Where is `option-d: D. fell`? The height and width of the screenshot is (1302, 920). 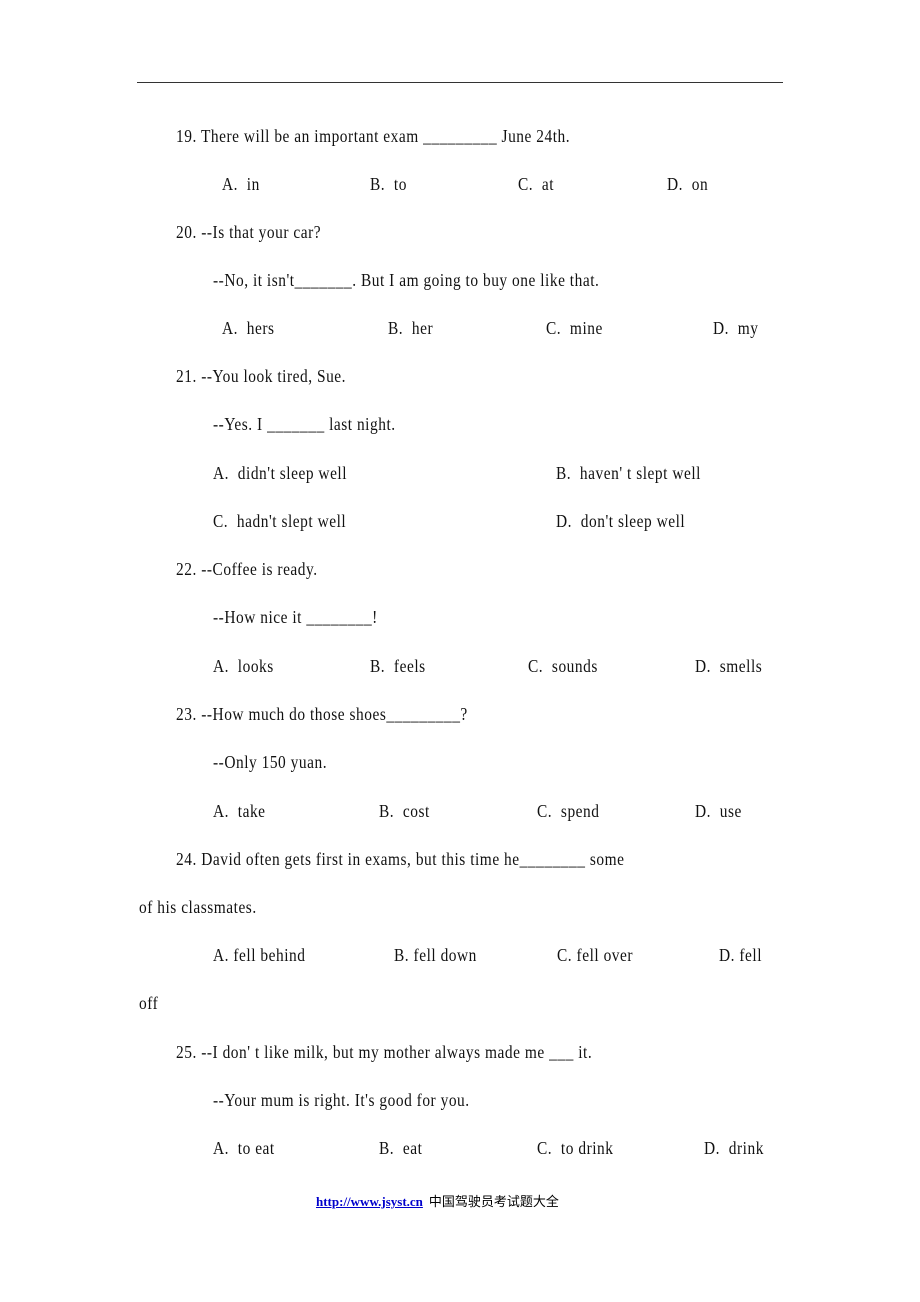
option-d: D. fell is located at coordinates (741, 955).